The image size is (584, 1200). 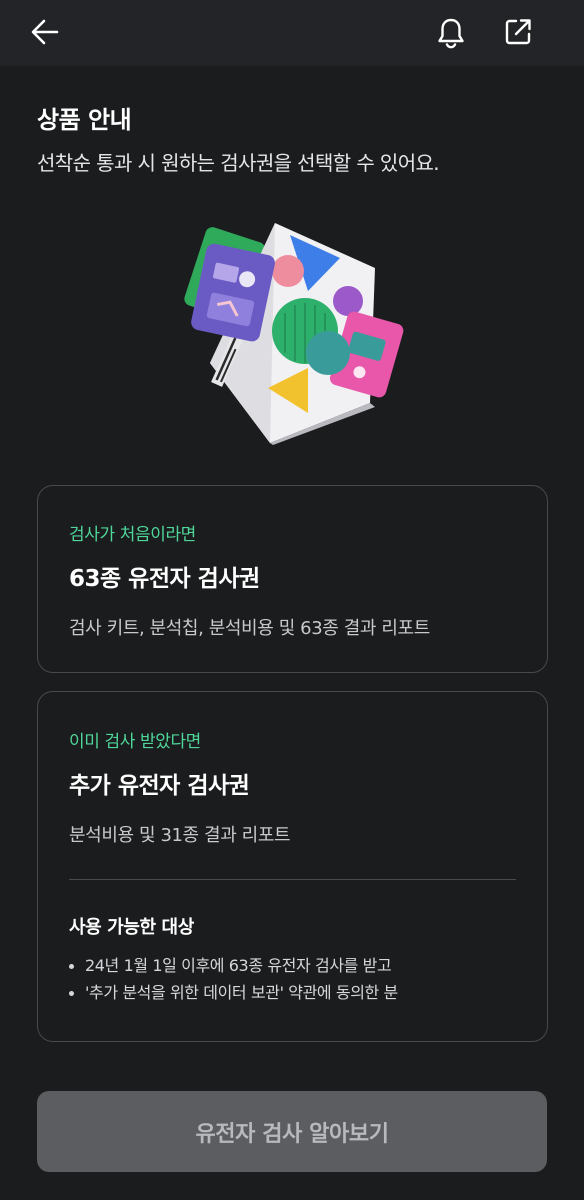 What do you see at coordinates (292, 879) in the screenshot?
I see `divider` at bounding box center [292, 879].